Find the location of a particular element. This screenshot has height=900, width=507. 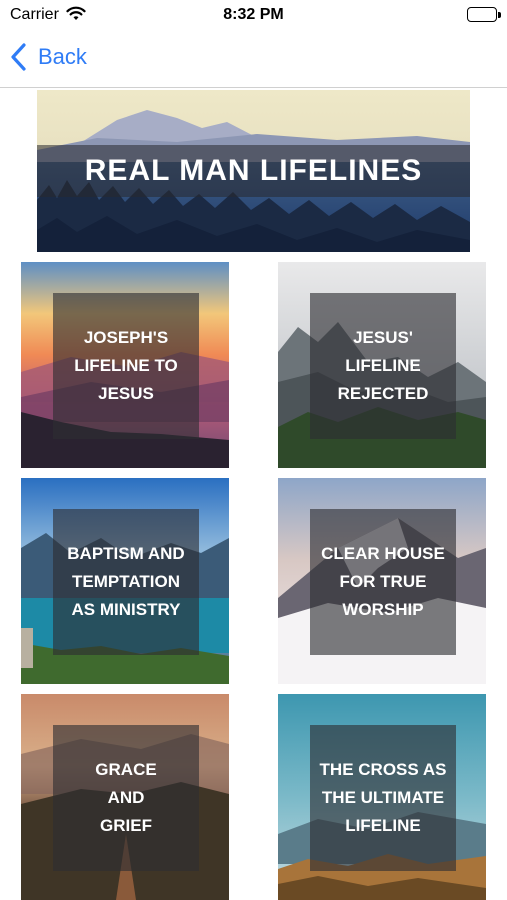

tile-overlay: BAPTISM AND TEMPTATION AS MINISTRY is located at coordinates (126, 582).